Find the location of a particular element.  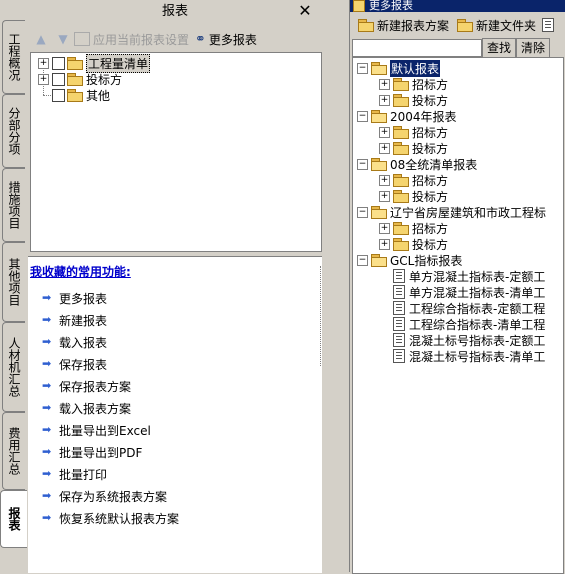

fav-new-report: ➡ 新建报表 is located at coordinates (74, 320).